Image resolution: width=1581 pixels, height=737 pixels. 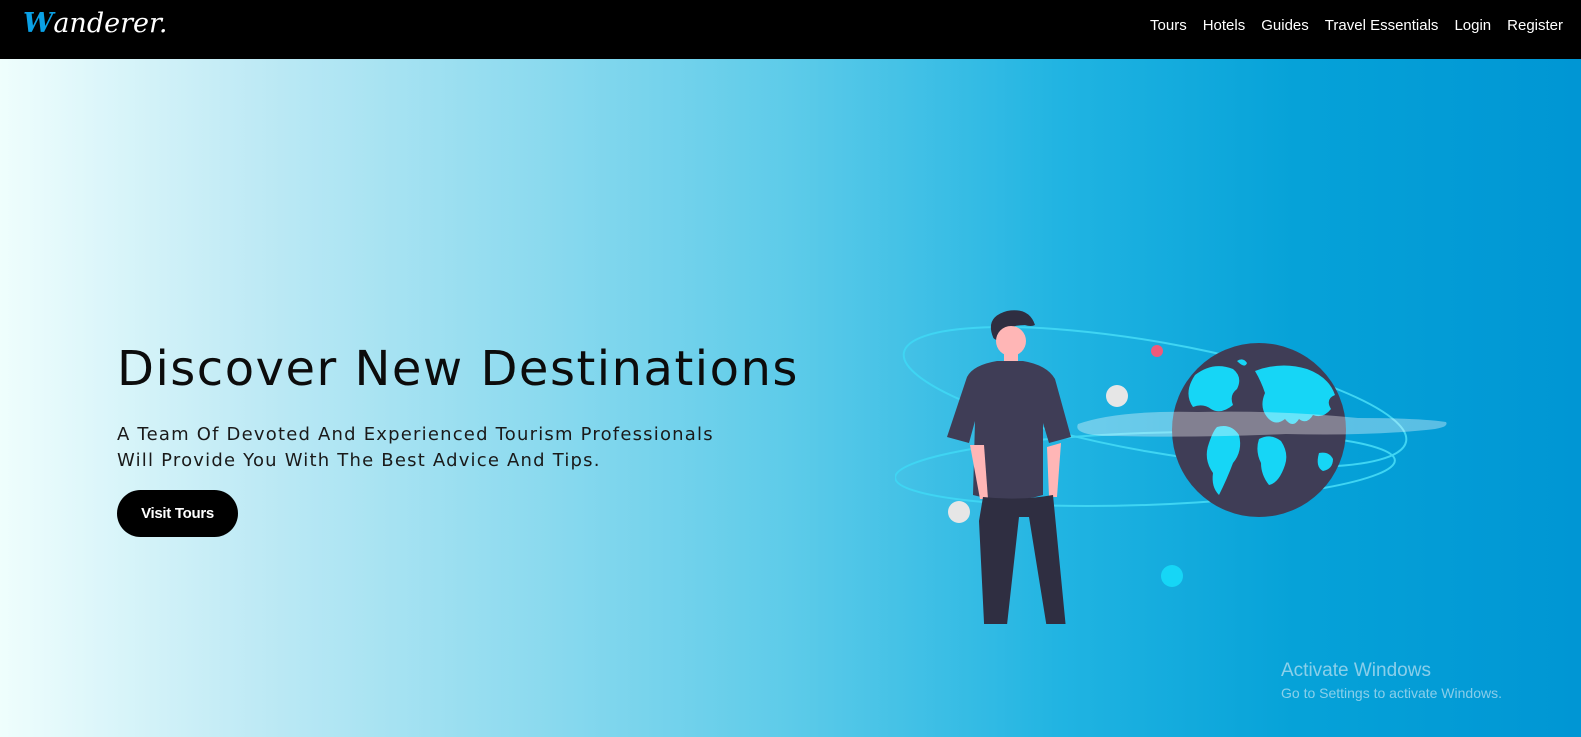 What do you see at coordinates (110, 23) in the screenshot?
I see `logo-text: anderer.` at bounding box center [110, 23].